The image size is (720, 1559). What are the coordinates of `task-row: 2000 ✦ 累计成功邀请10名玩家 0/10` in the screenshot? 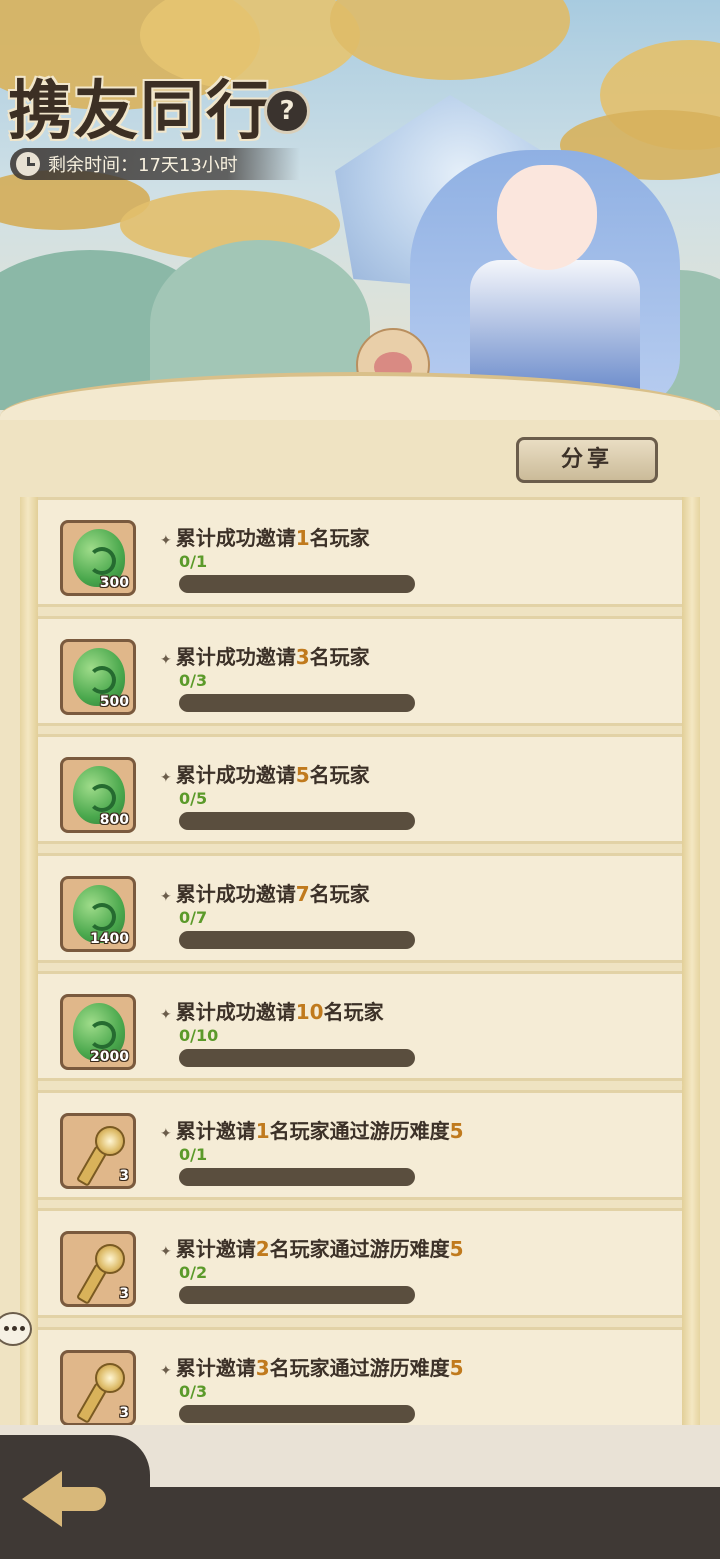 It's located at (360, 1026).